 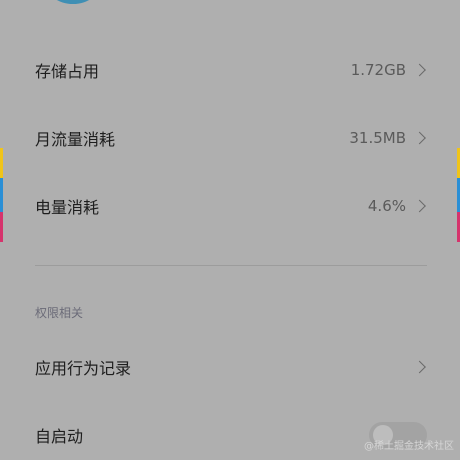 I want to click on battery-usage-label: 电量消耗, so click(x=67, y=207).